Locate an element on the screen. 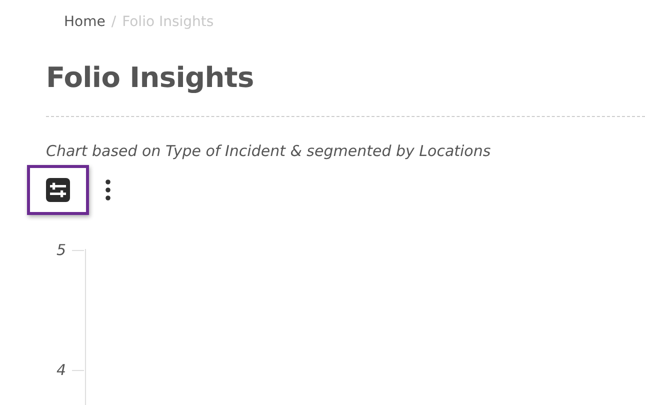 This screenshot has height=405, width=645. breadcrumb-link: Home is located at coordinates (85, 22).